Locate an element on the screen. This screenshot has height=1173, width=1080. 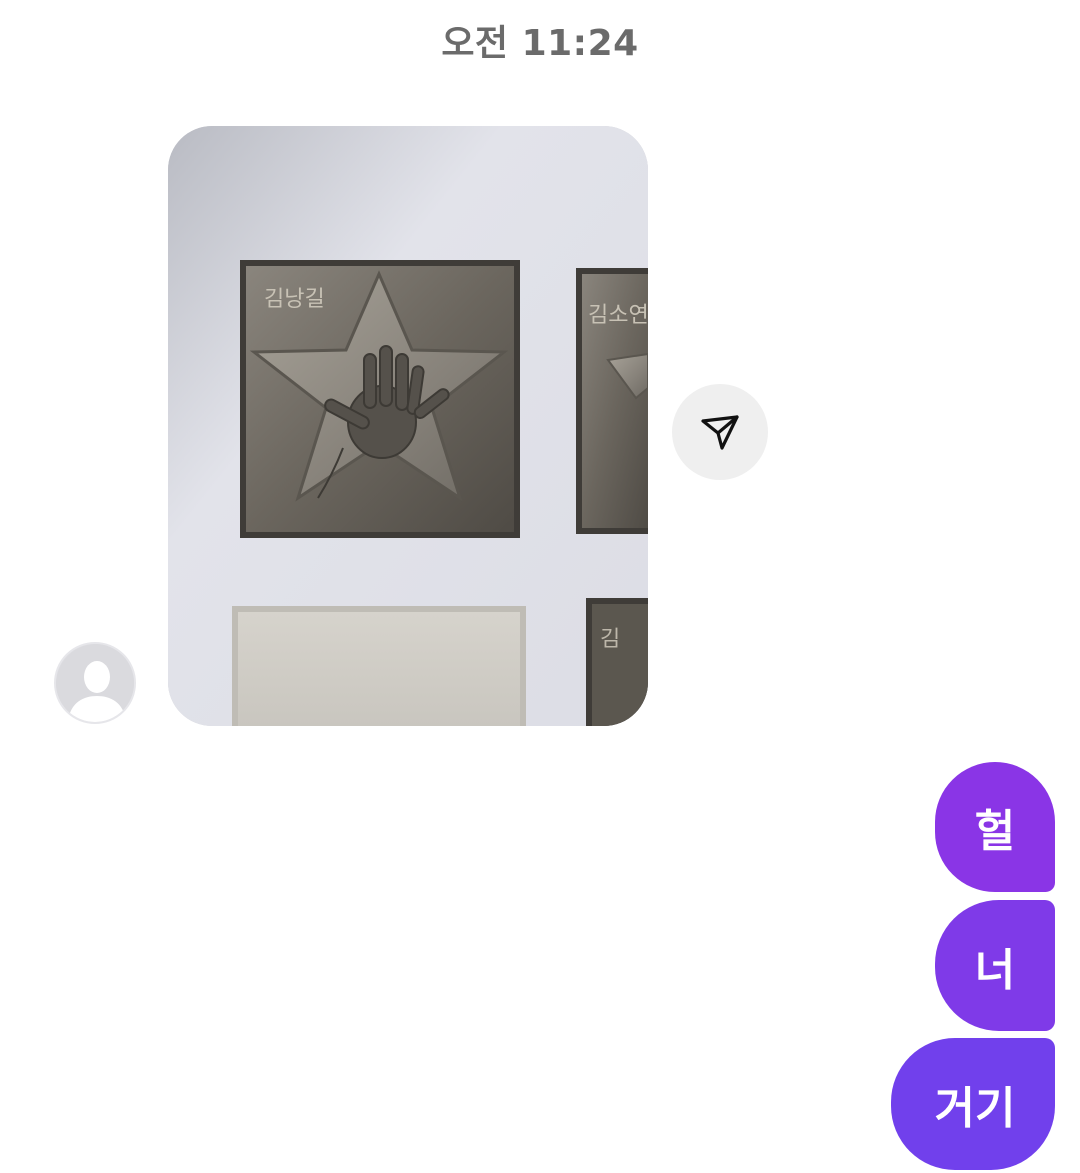
message-text: 헐 is located at coordinates (995, 831).